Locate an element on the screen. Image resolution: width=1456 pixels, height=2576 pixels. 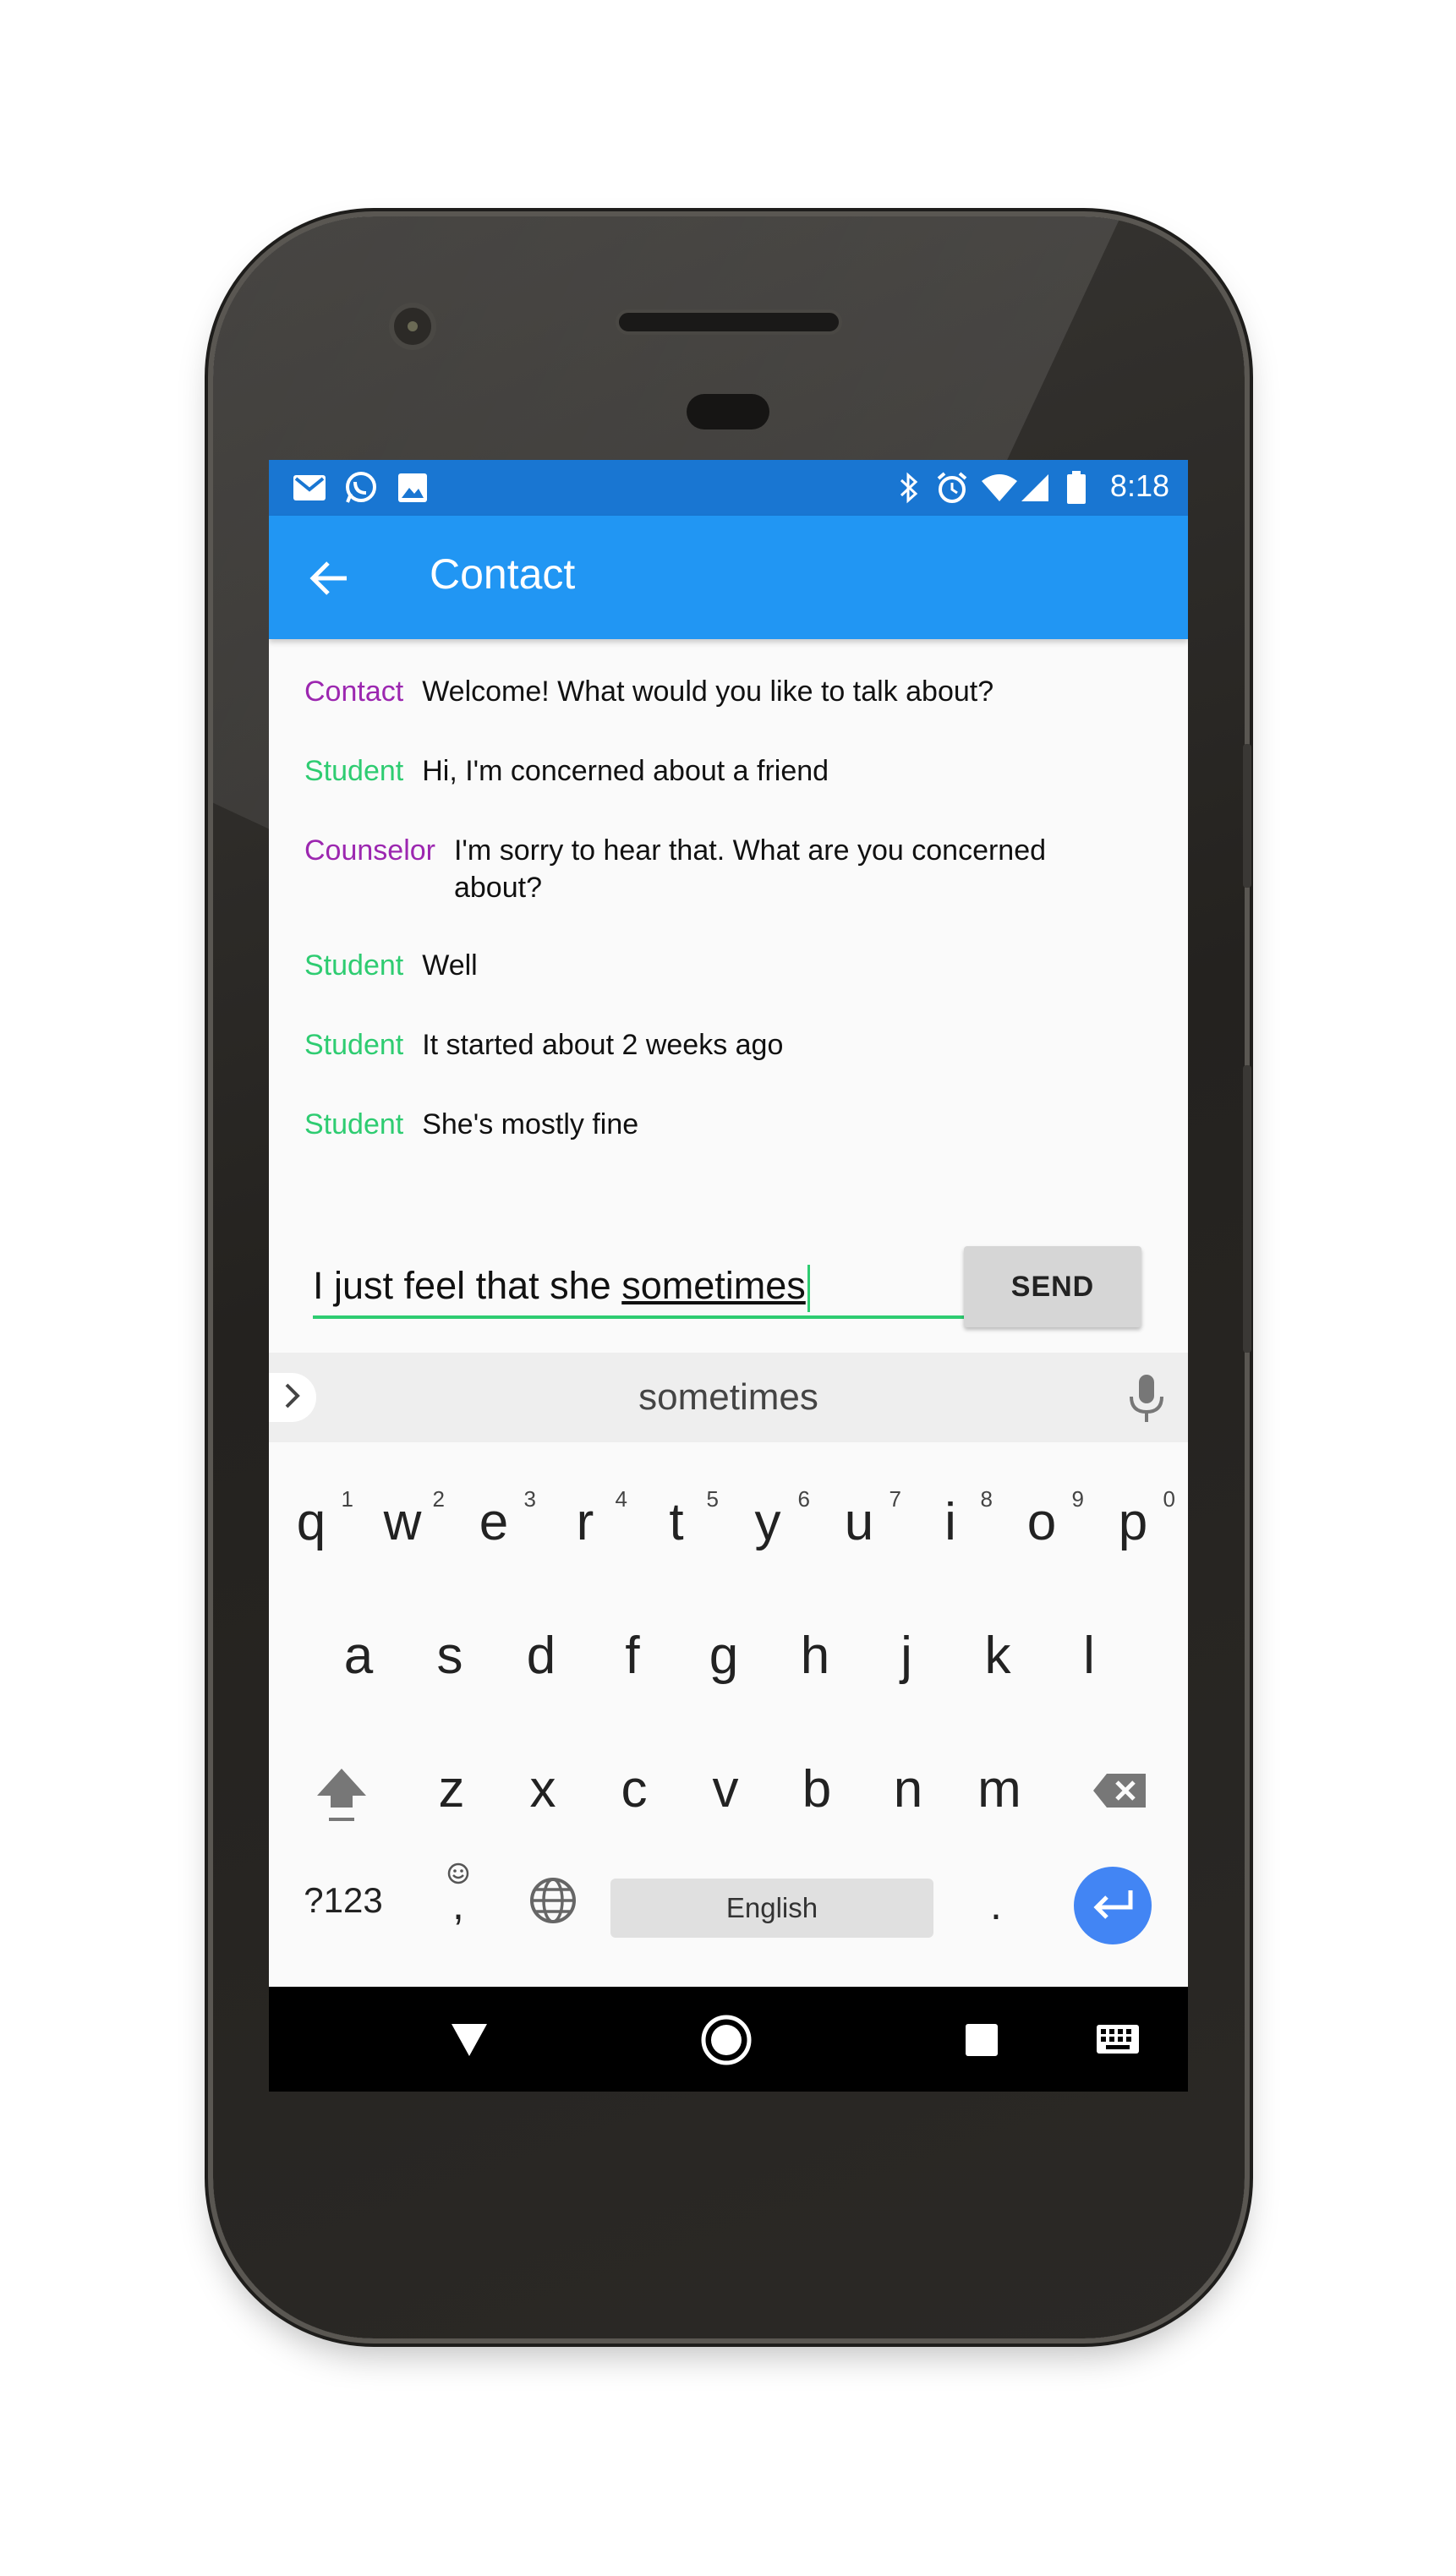
key-label: b is located at coordinates (817, 1789).